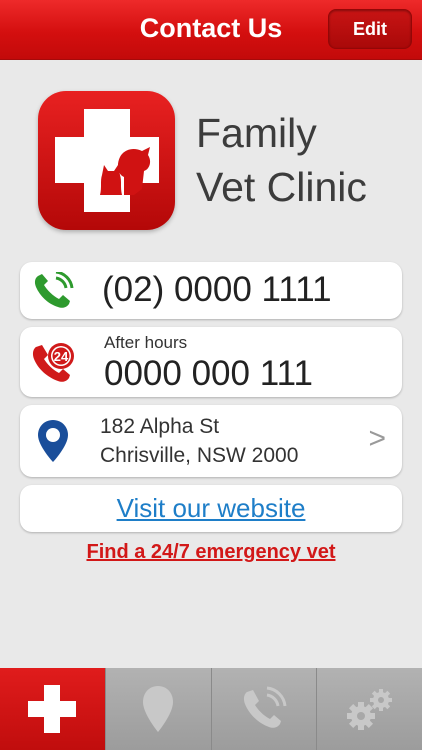 Image resolution: width=422 pixels, height=750 pixels. Describe the element at coordinates (370, 29) in the screenshot. I see `edit-button: Edit` at that location.